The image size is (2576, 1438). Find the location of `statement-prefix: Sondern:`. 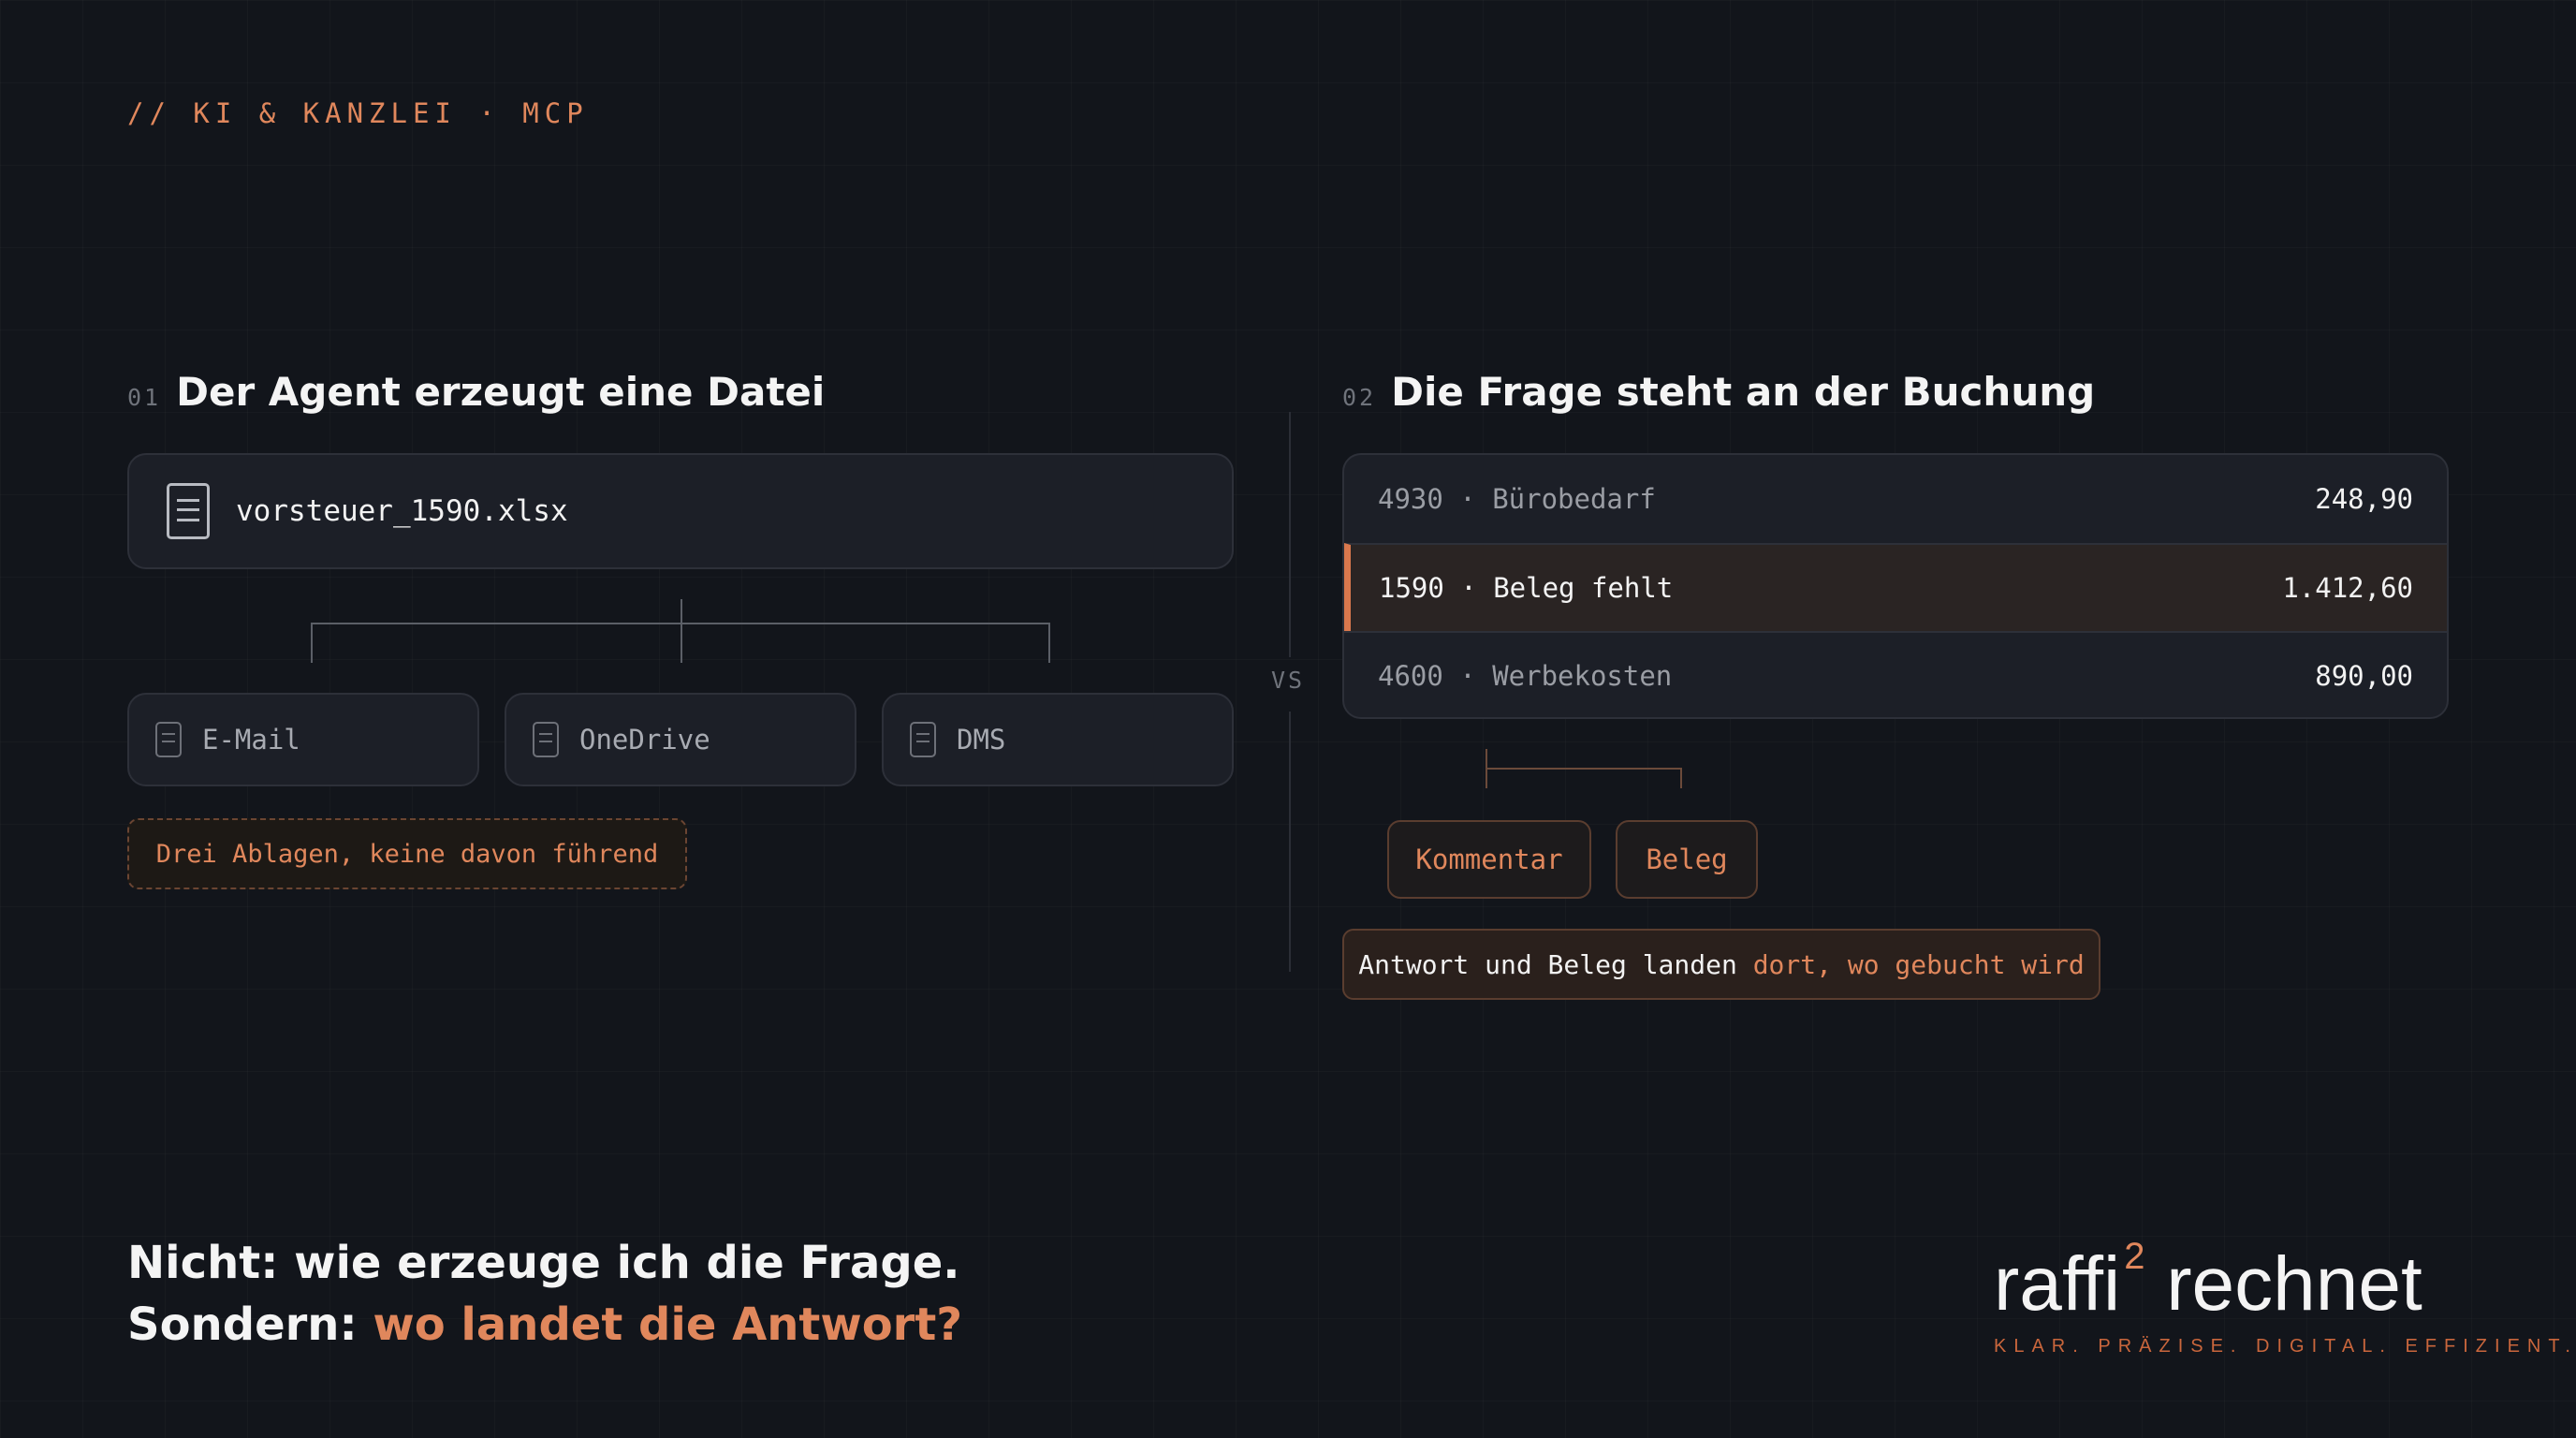

statement-prefix: Sondern: is located at coordinates (250, 1325).